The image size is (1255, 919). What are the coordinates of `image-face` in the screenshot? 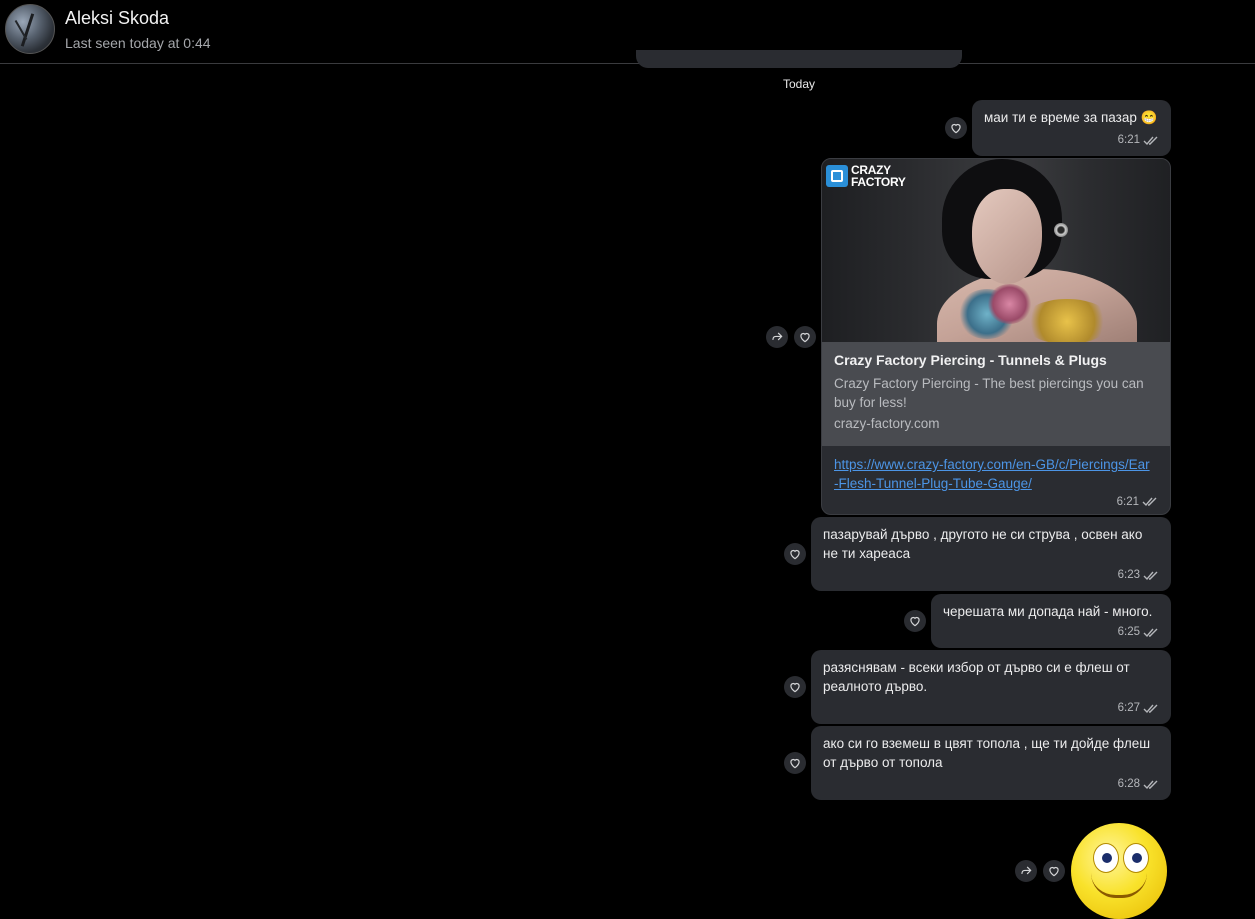 It's located at (1007, 236).